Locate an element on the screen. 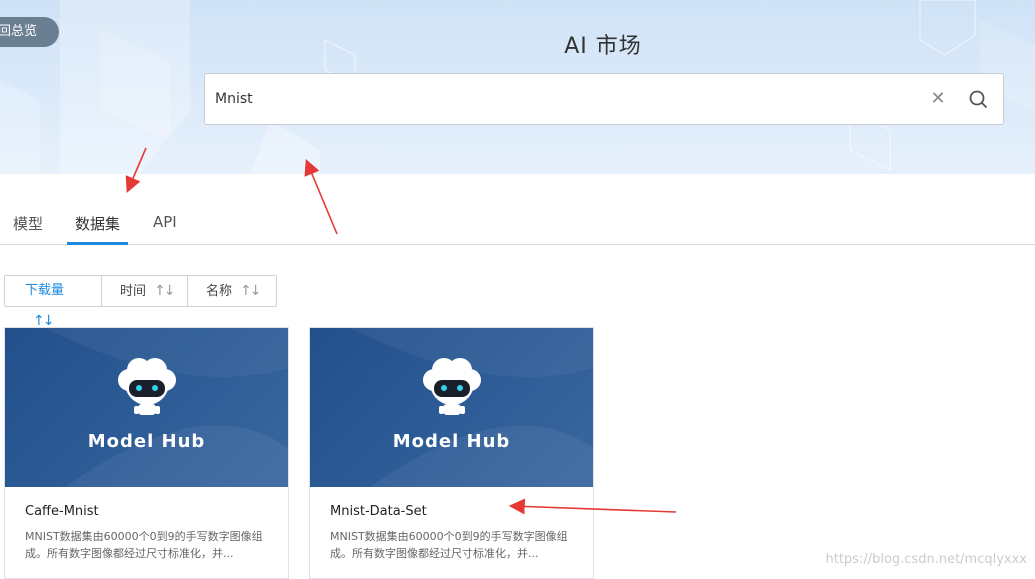  sort-by-downloads-button: 下载量↑↓ is located at coordinates (53, 302).